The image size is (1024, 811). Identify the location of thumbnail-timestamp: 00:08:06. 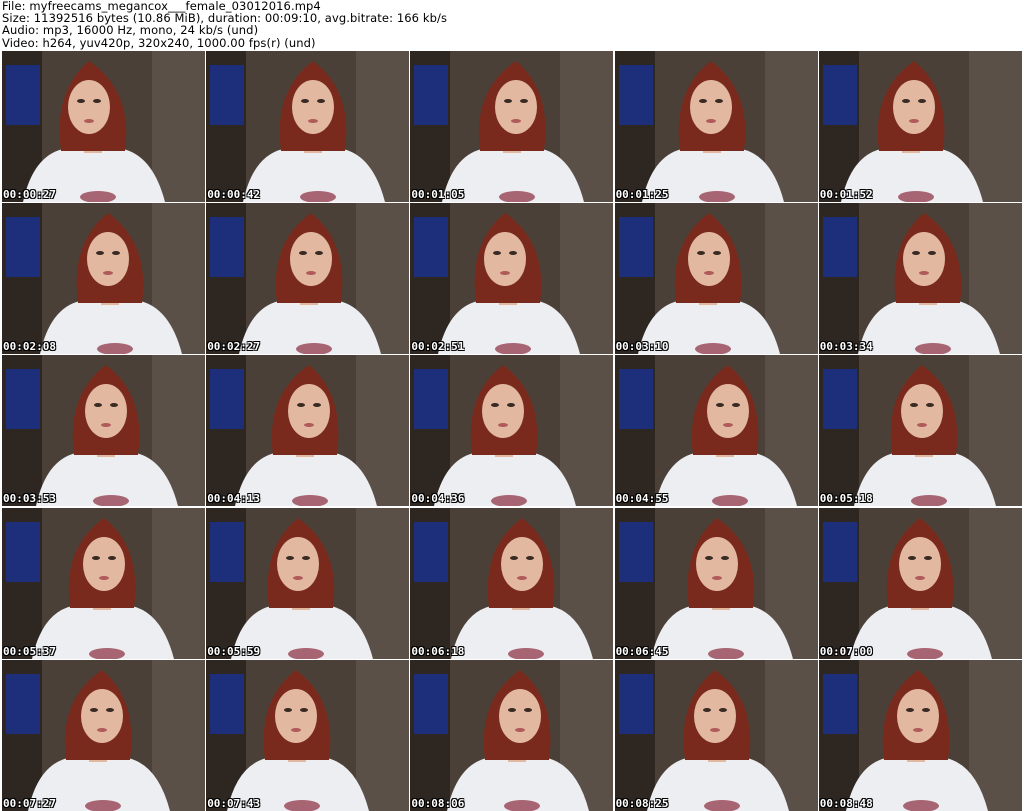
(438, 803).